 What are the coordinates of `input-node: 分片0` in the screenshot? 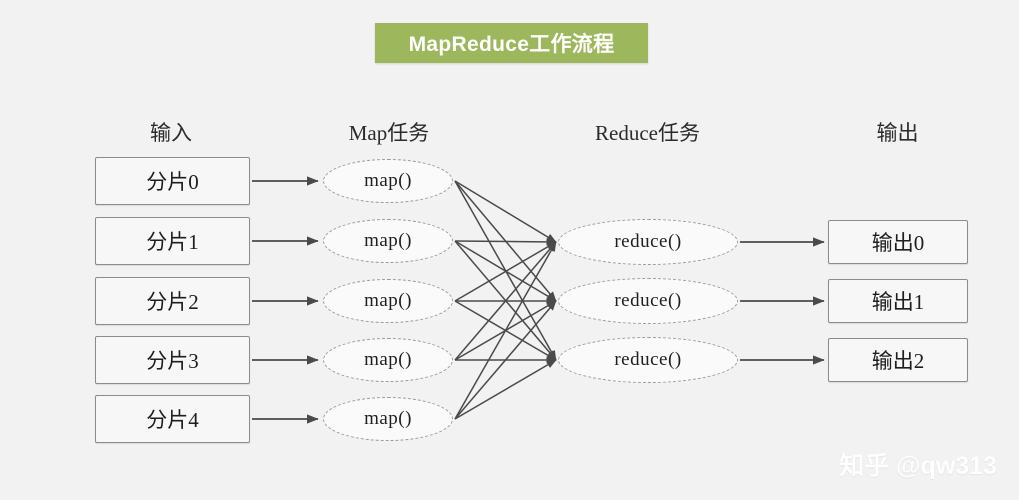 It's located at (172, 181).